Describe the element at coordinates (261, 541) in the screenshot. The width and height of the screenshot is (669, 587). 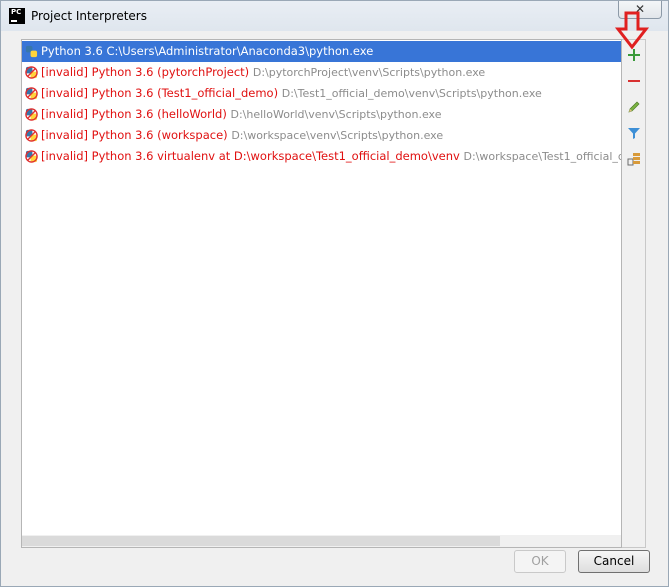
I see `horizontal-scrollbar-thumb` at that location.